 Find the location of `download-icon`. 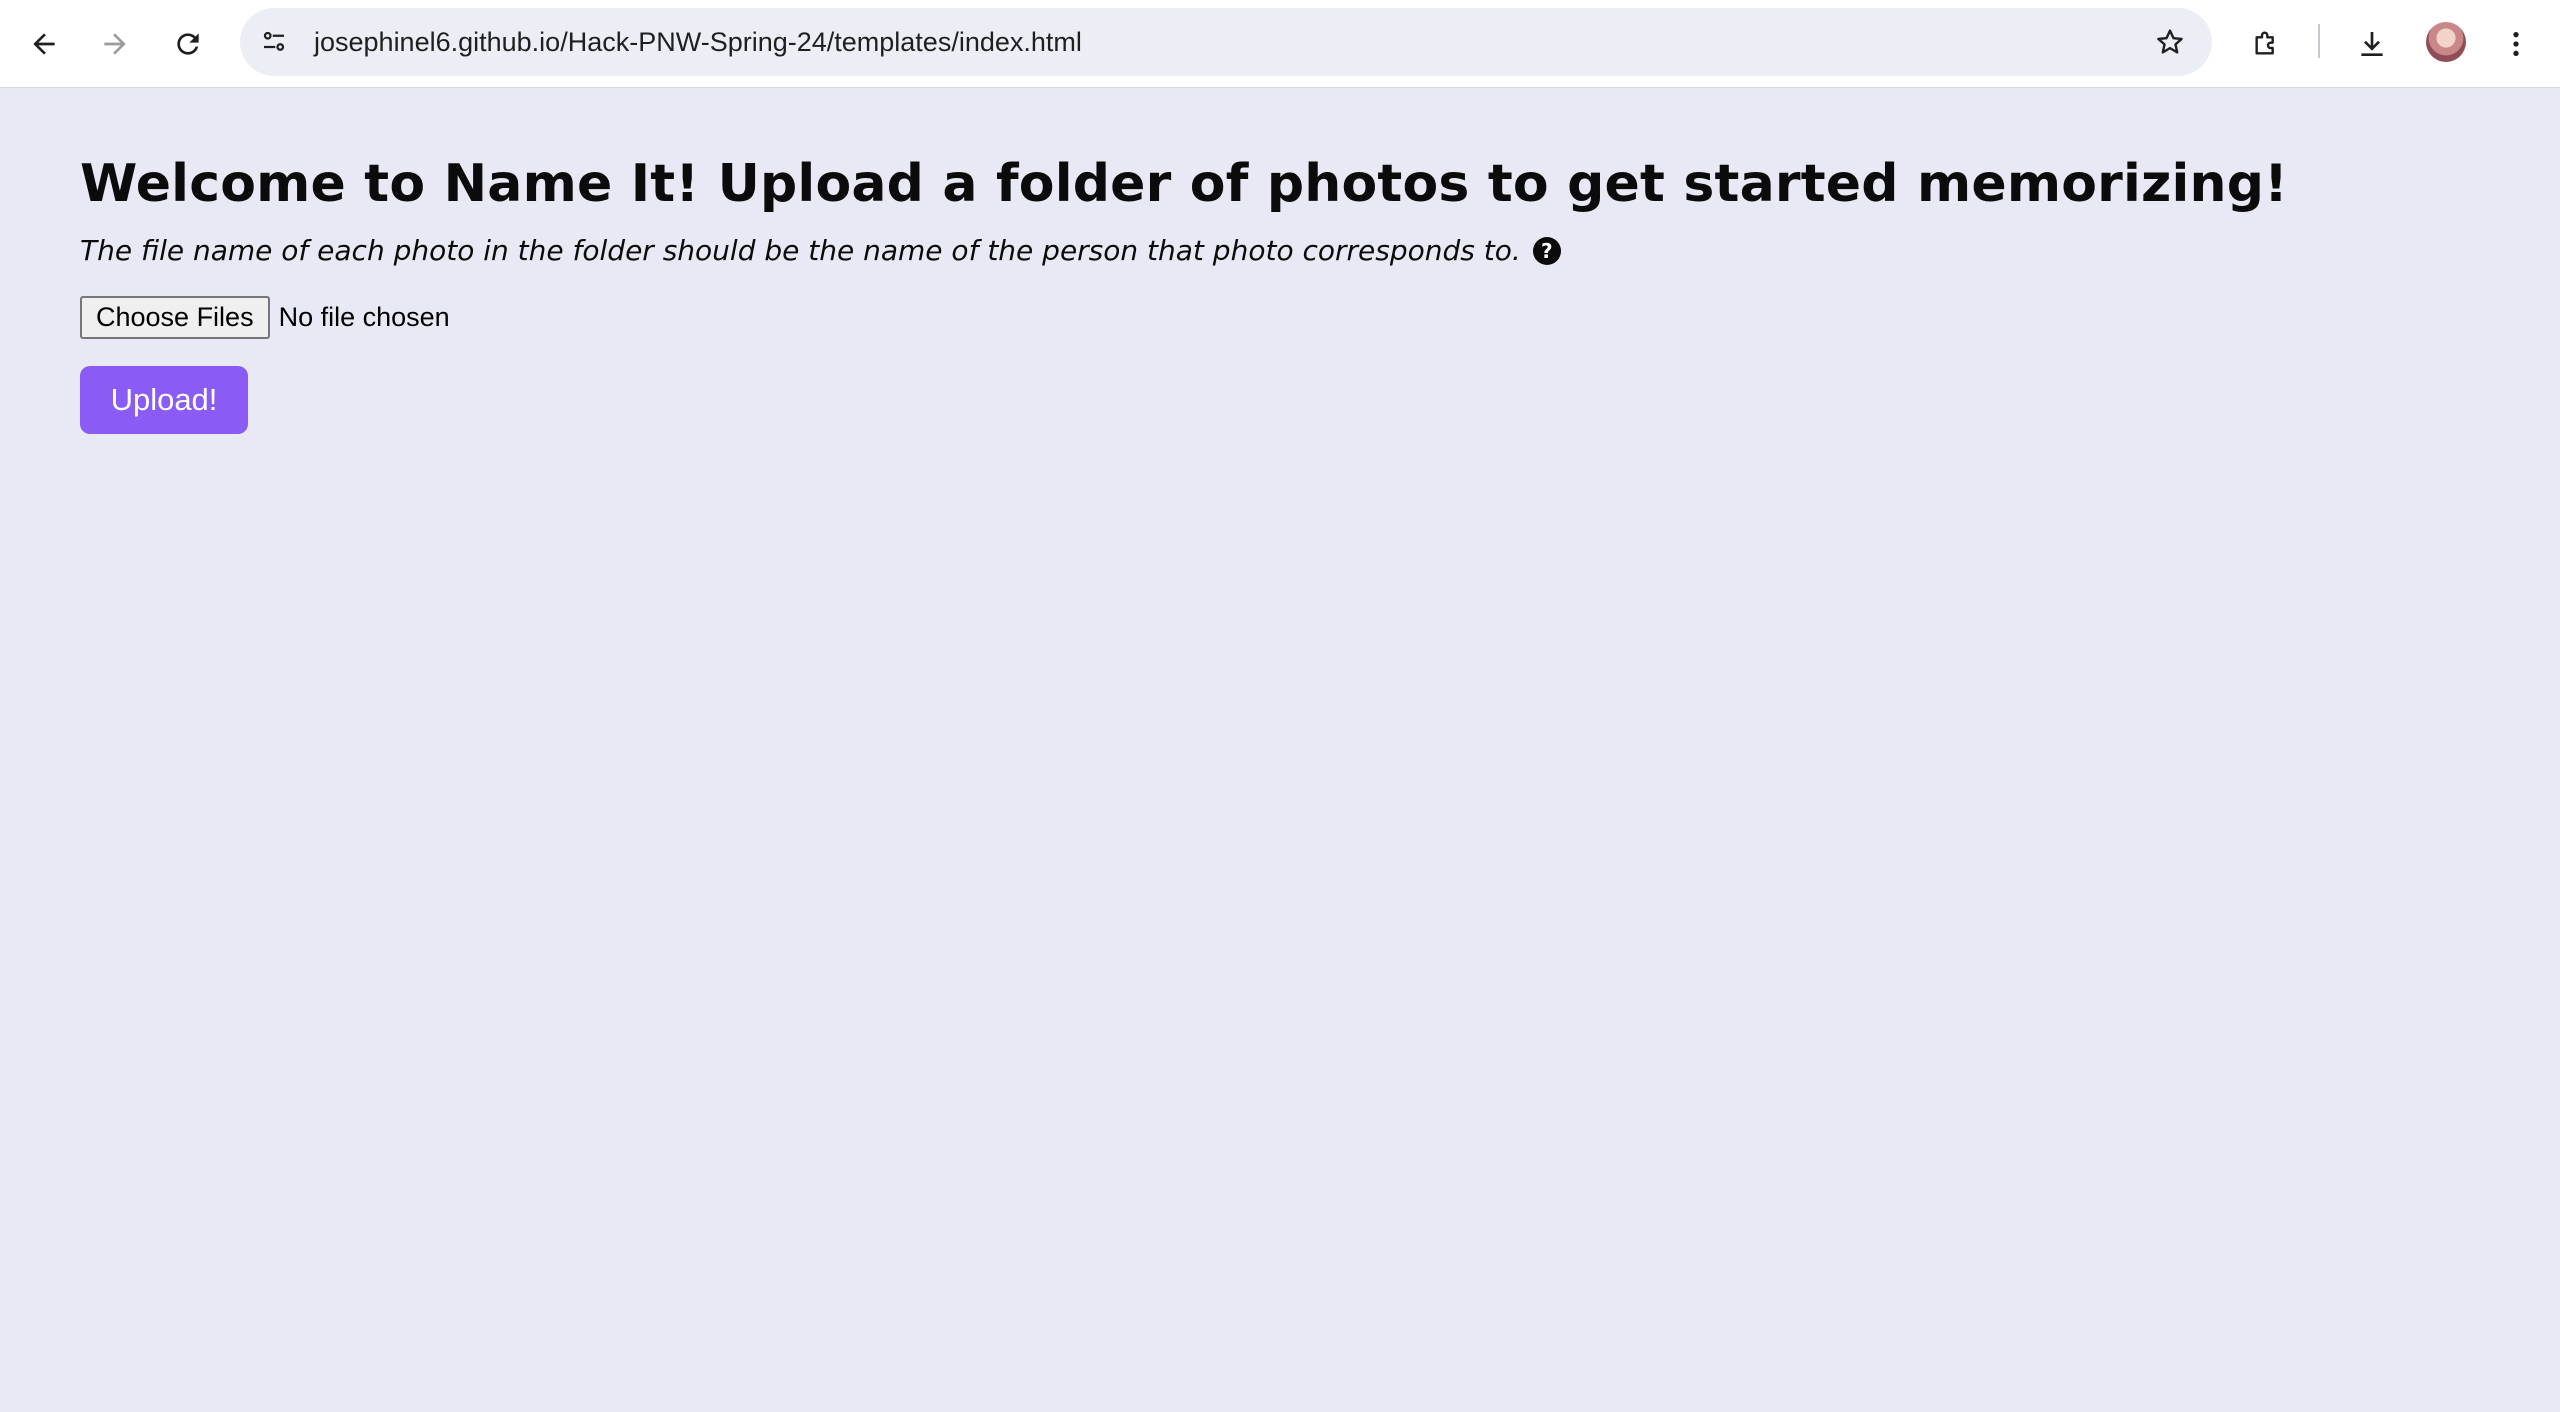

download-icon is located at coordinates (2372, 44).